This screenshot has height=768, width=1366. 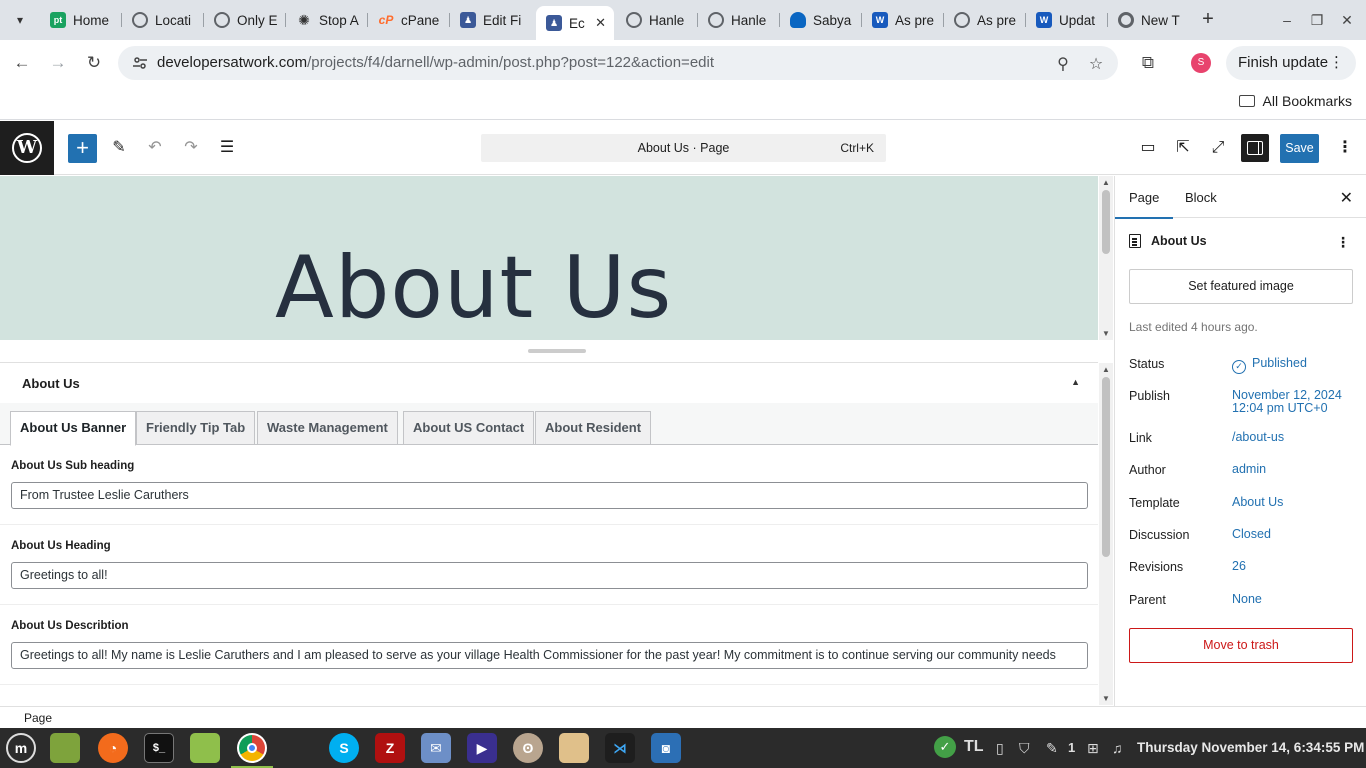 I want to click on terminal-icon: $_, so click(x=159, y=748).